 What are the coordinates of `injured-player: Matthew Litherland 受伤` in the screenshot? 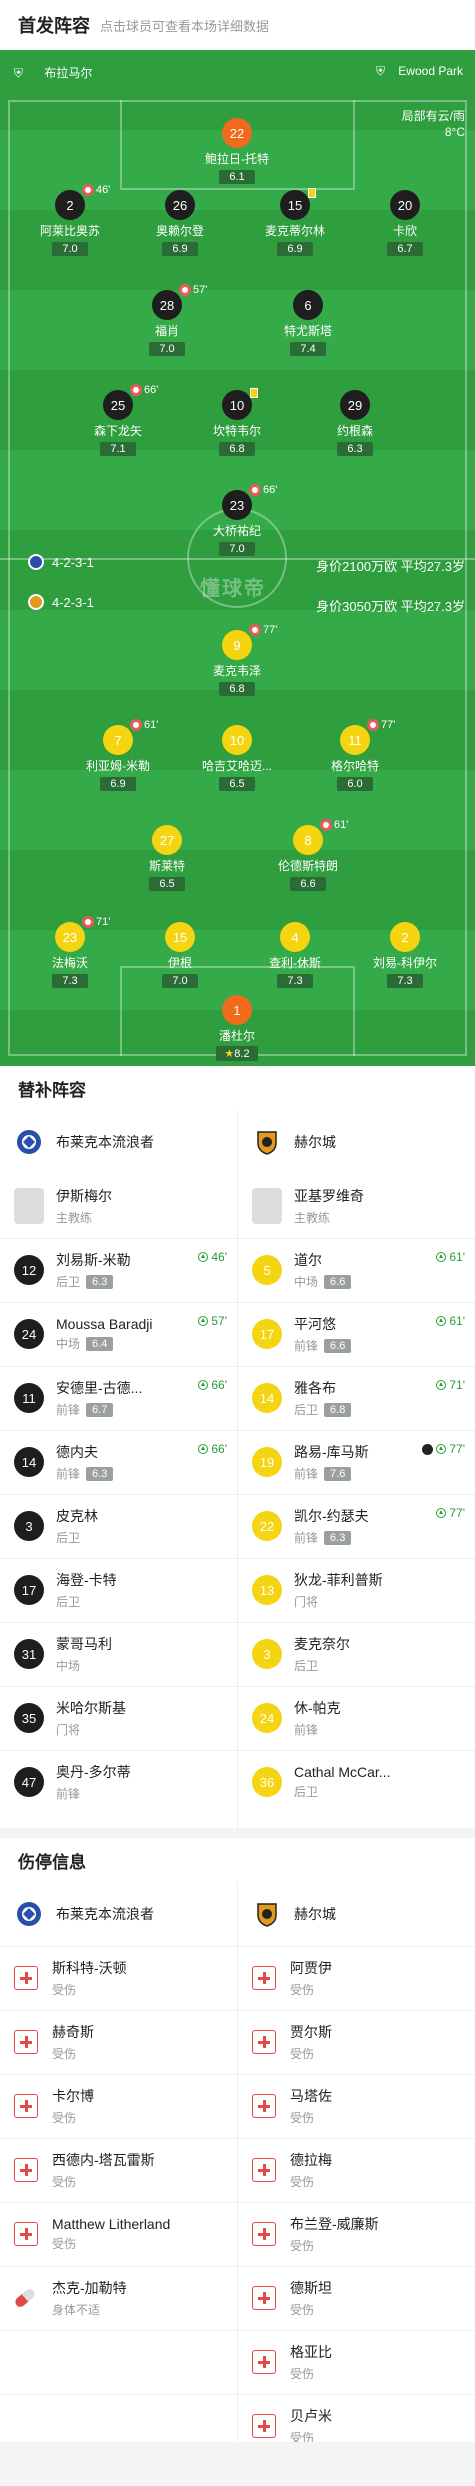 It's located at (118, 2234).